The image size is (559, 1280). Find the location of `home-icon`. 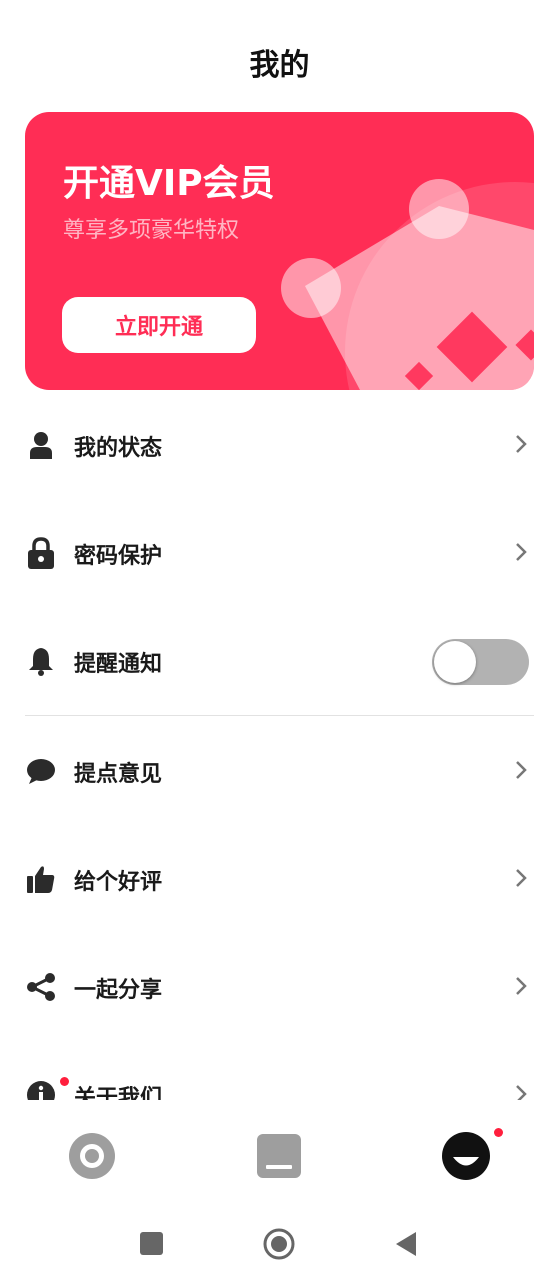

home-icon is located at coordinates (279, 1244).